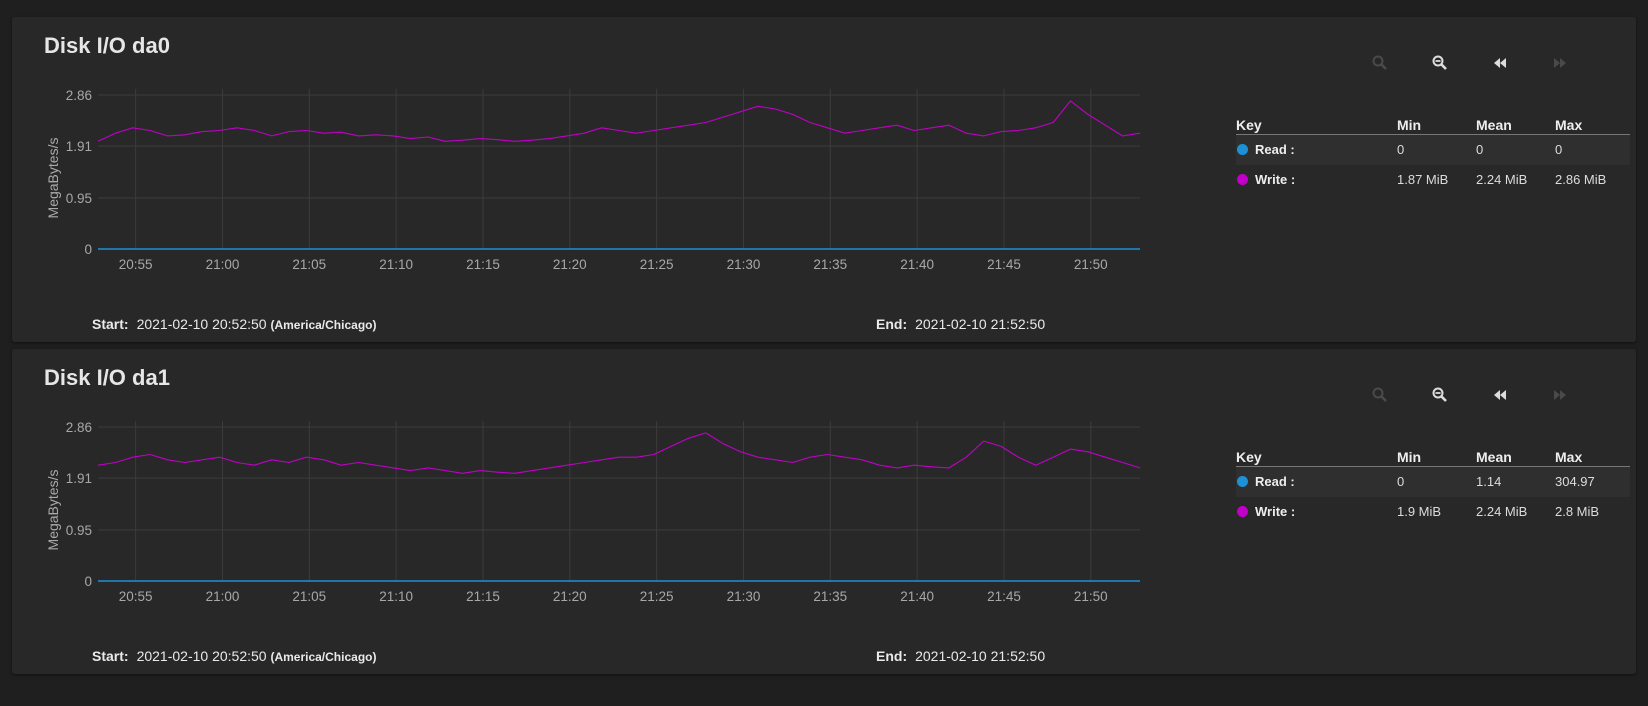  I want to click on legend-row-write: Write : 1.9 MiB 2.24 MiB 2.8 MiB, so click(1433, 512).